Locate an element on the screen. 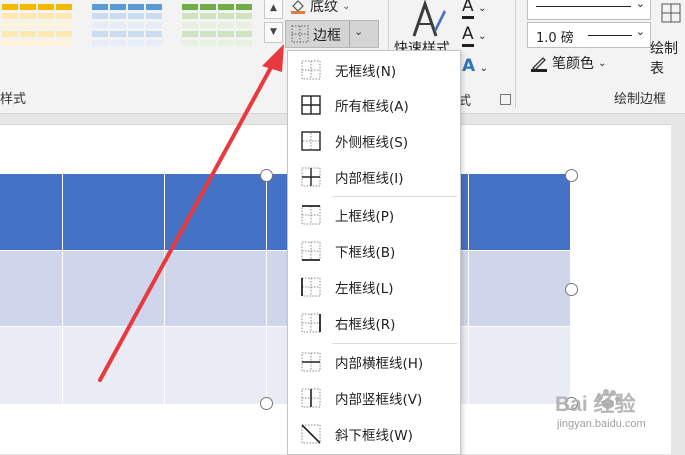  baidu-jingyan-watermark: Bai 经验 jingyan.baidu.com is located at coordinates (615, 414).